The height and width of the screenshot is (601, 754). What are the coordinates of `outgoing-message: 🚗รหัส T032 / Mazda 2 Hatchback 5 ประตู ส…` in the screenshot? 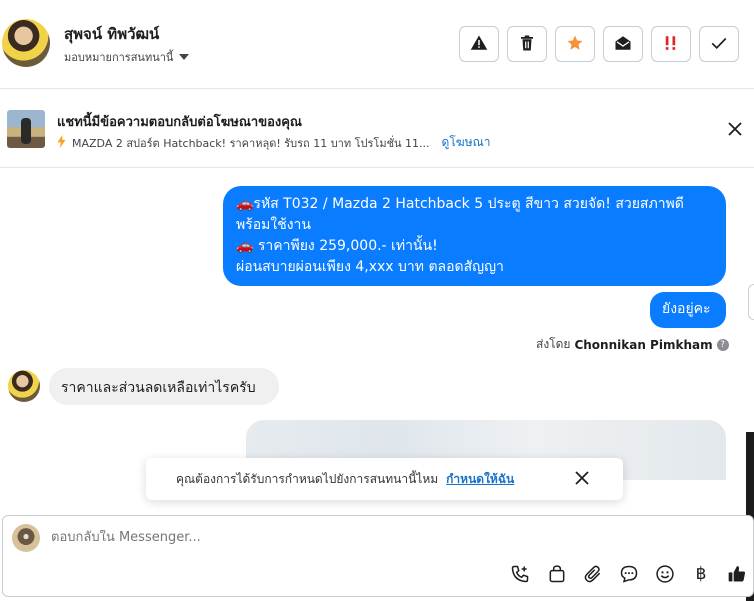 It's located at (474, 236).